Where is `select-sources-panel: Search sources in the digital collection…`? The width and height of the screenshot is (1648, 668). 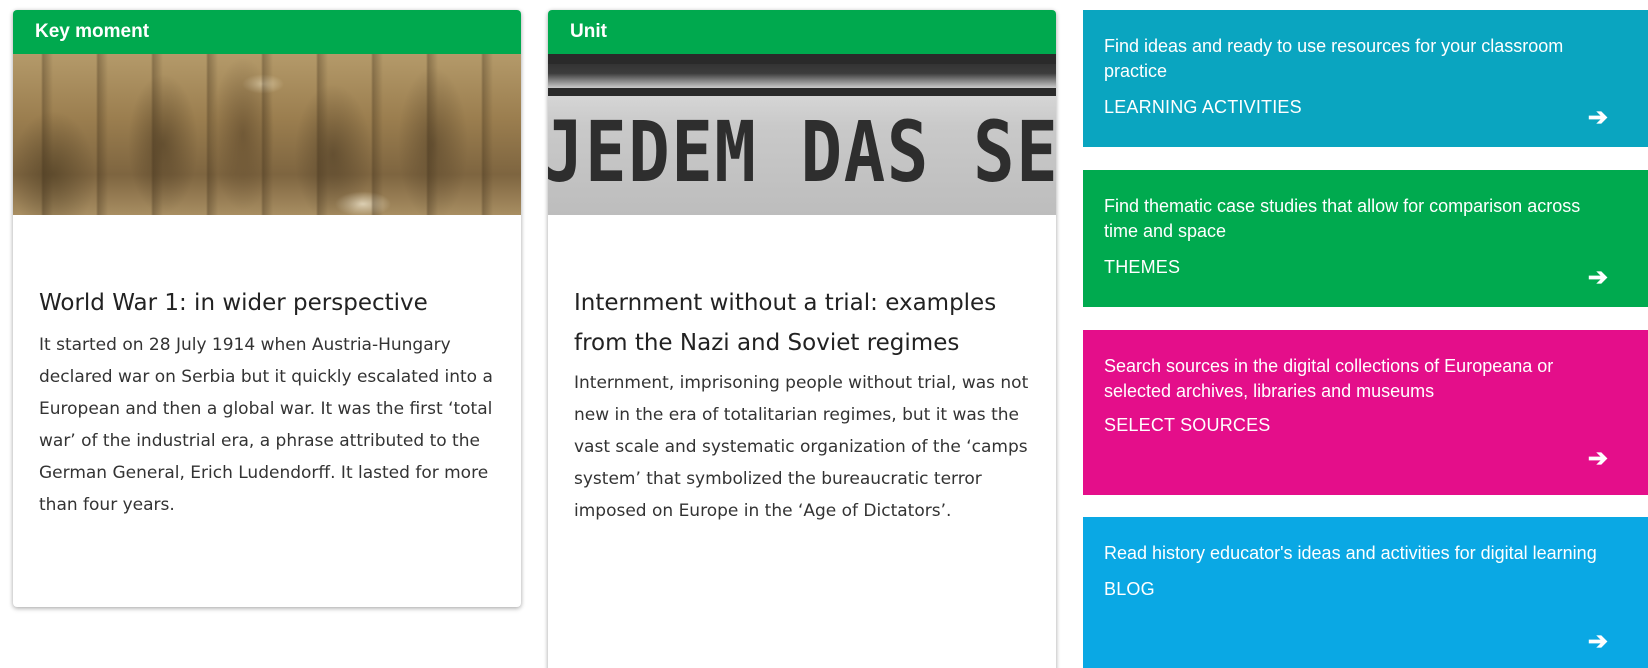
select-sources-panel: Search sources in the digital collection… is located at coordinates (1365, 412).